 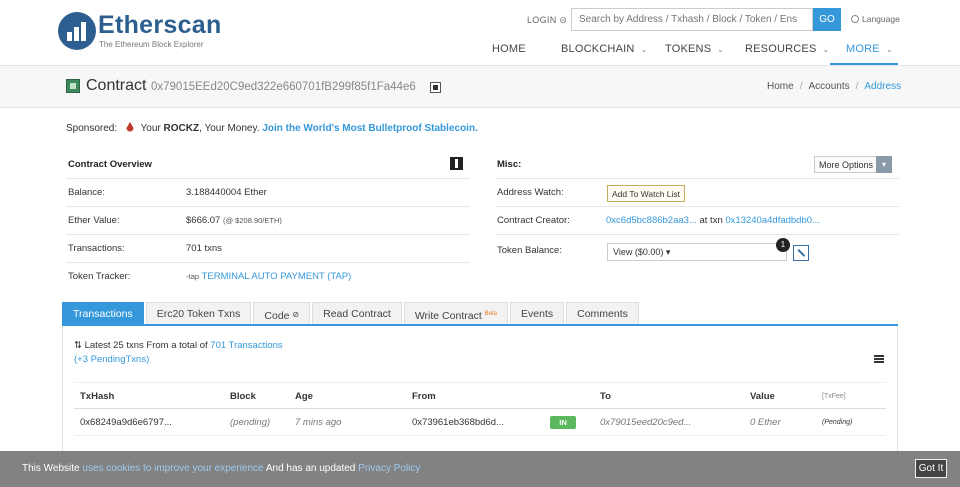 I want to click on col-from: From, so click(x=424, y=396).